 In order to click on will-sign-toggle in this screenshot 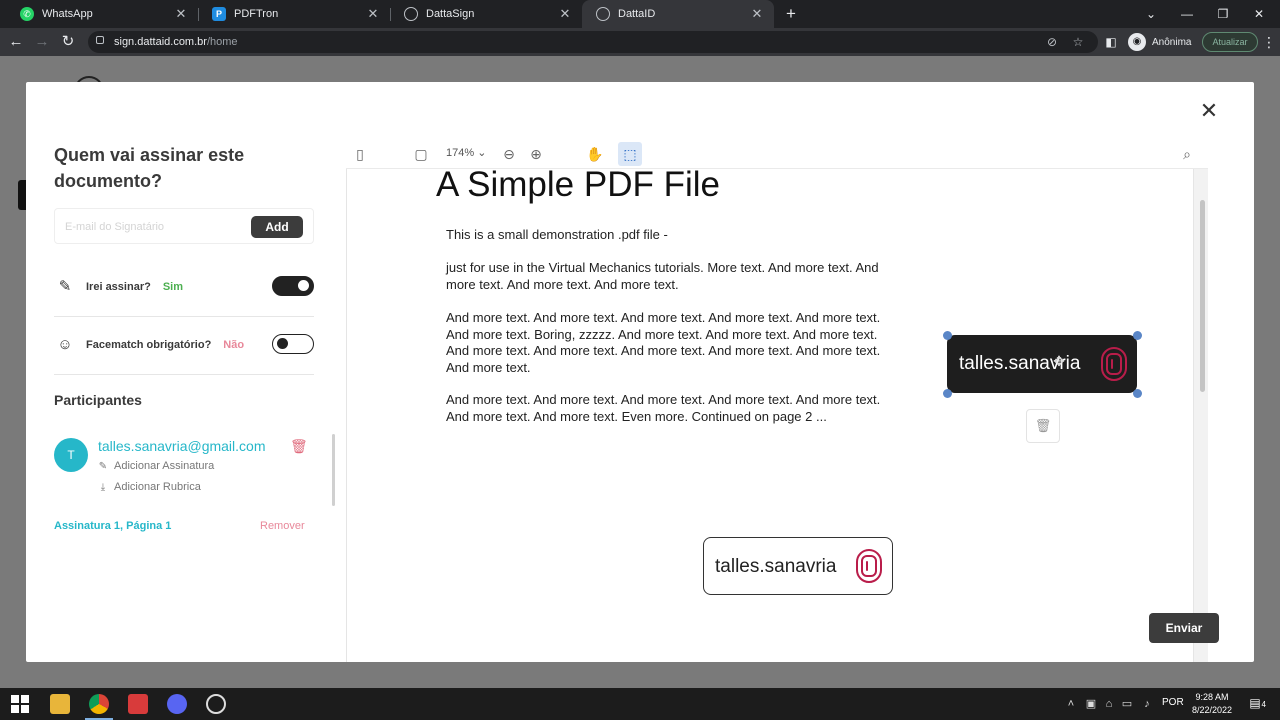, I will do `click(293, 286)`.